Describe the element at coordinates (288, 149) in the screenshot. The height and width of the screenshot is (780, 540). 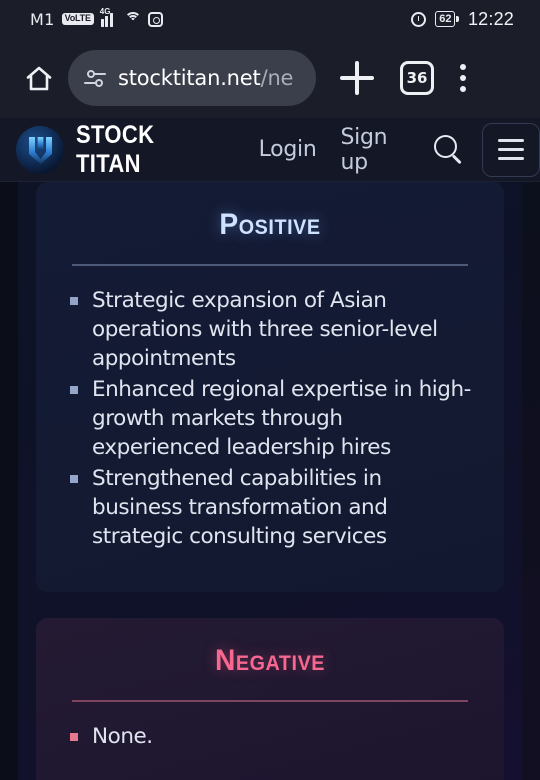
I see `login-link: Login` at that location.